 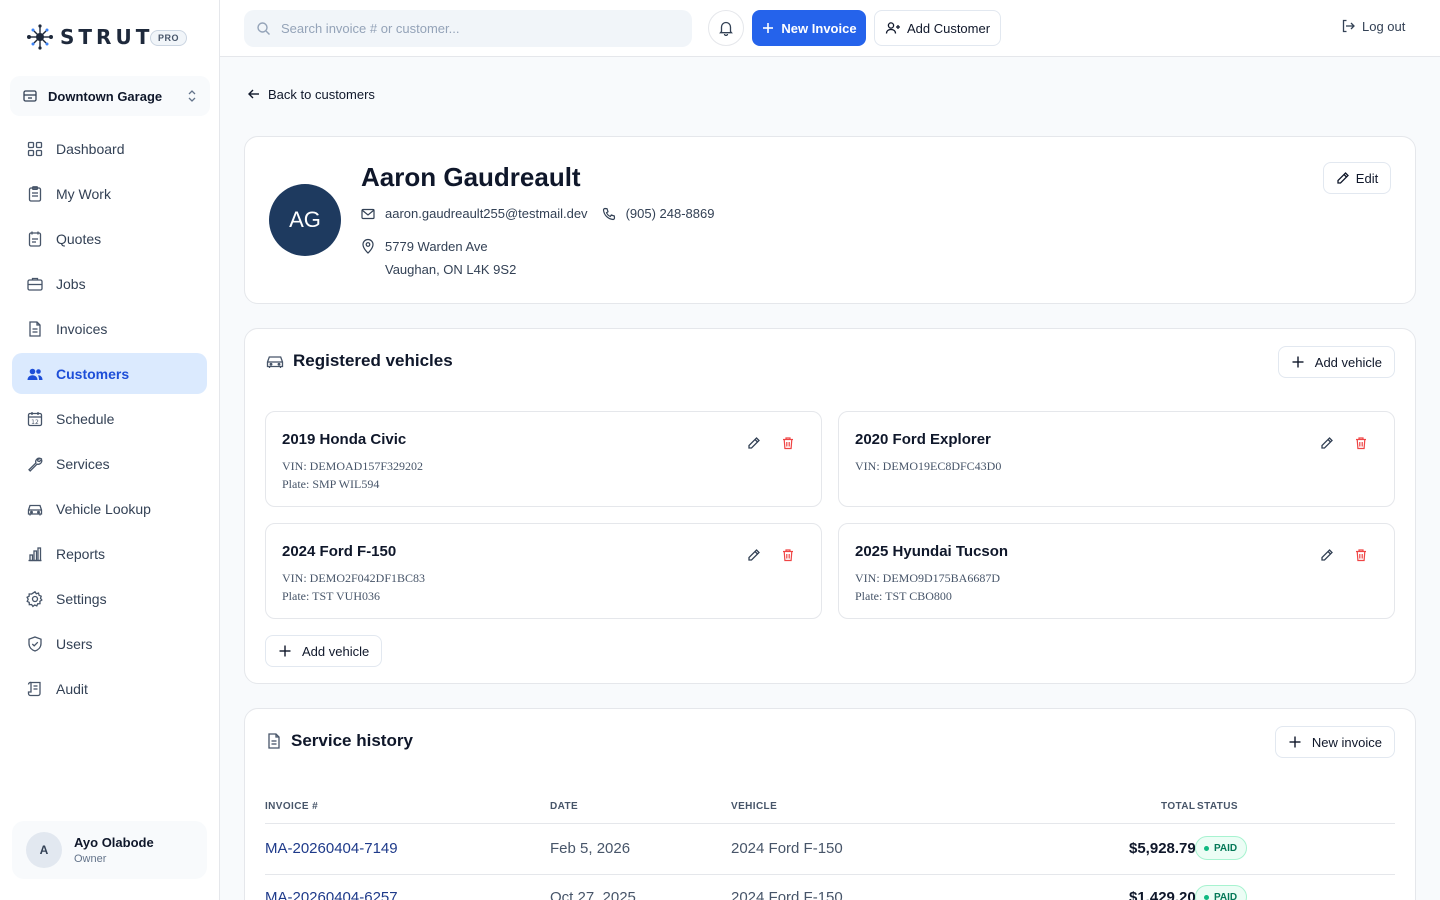 What do you see at coordinates (593, 894) in the screenshot?
I see `invoice-date: Oct 27, 2025` at bounding box center [593, 894].